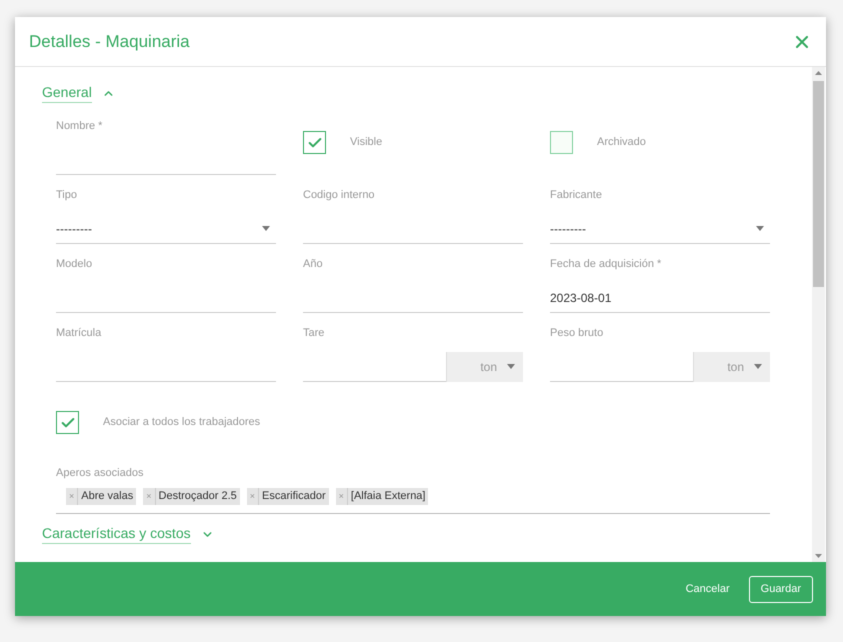 This screenshot has height=642, width=843. Describe the element at coordinates (660, 298) in the screenshot. I see `input-field: 2023-08-01` at that location.